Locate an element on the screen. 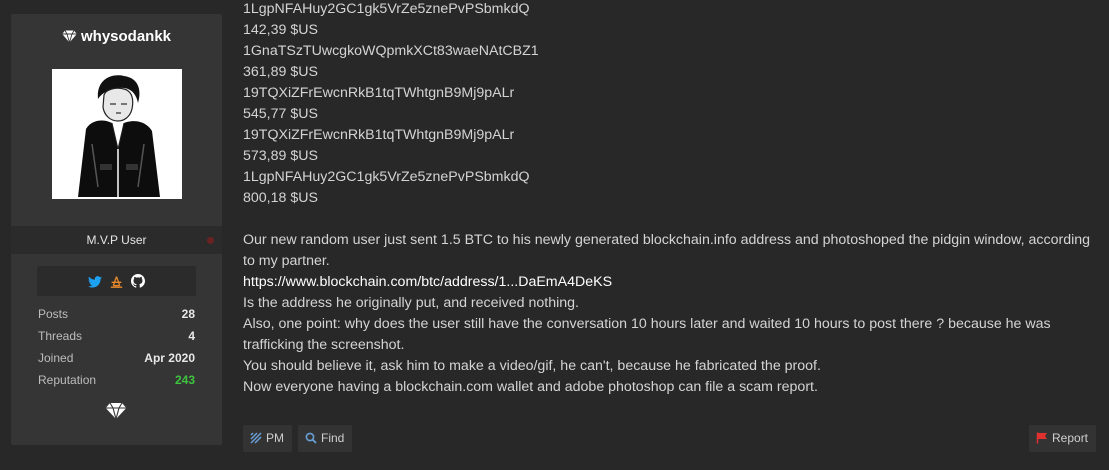 The width and height of the screenshot is (1109, 470). social-links is located at coordinates (116, 281).